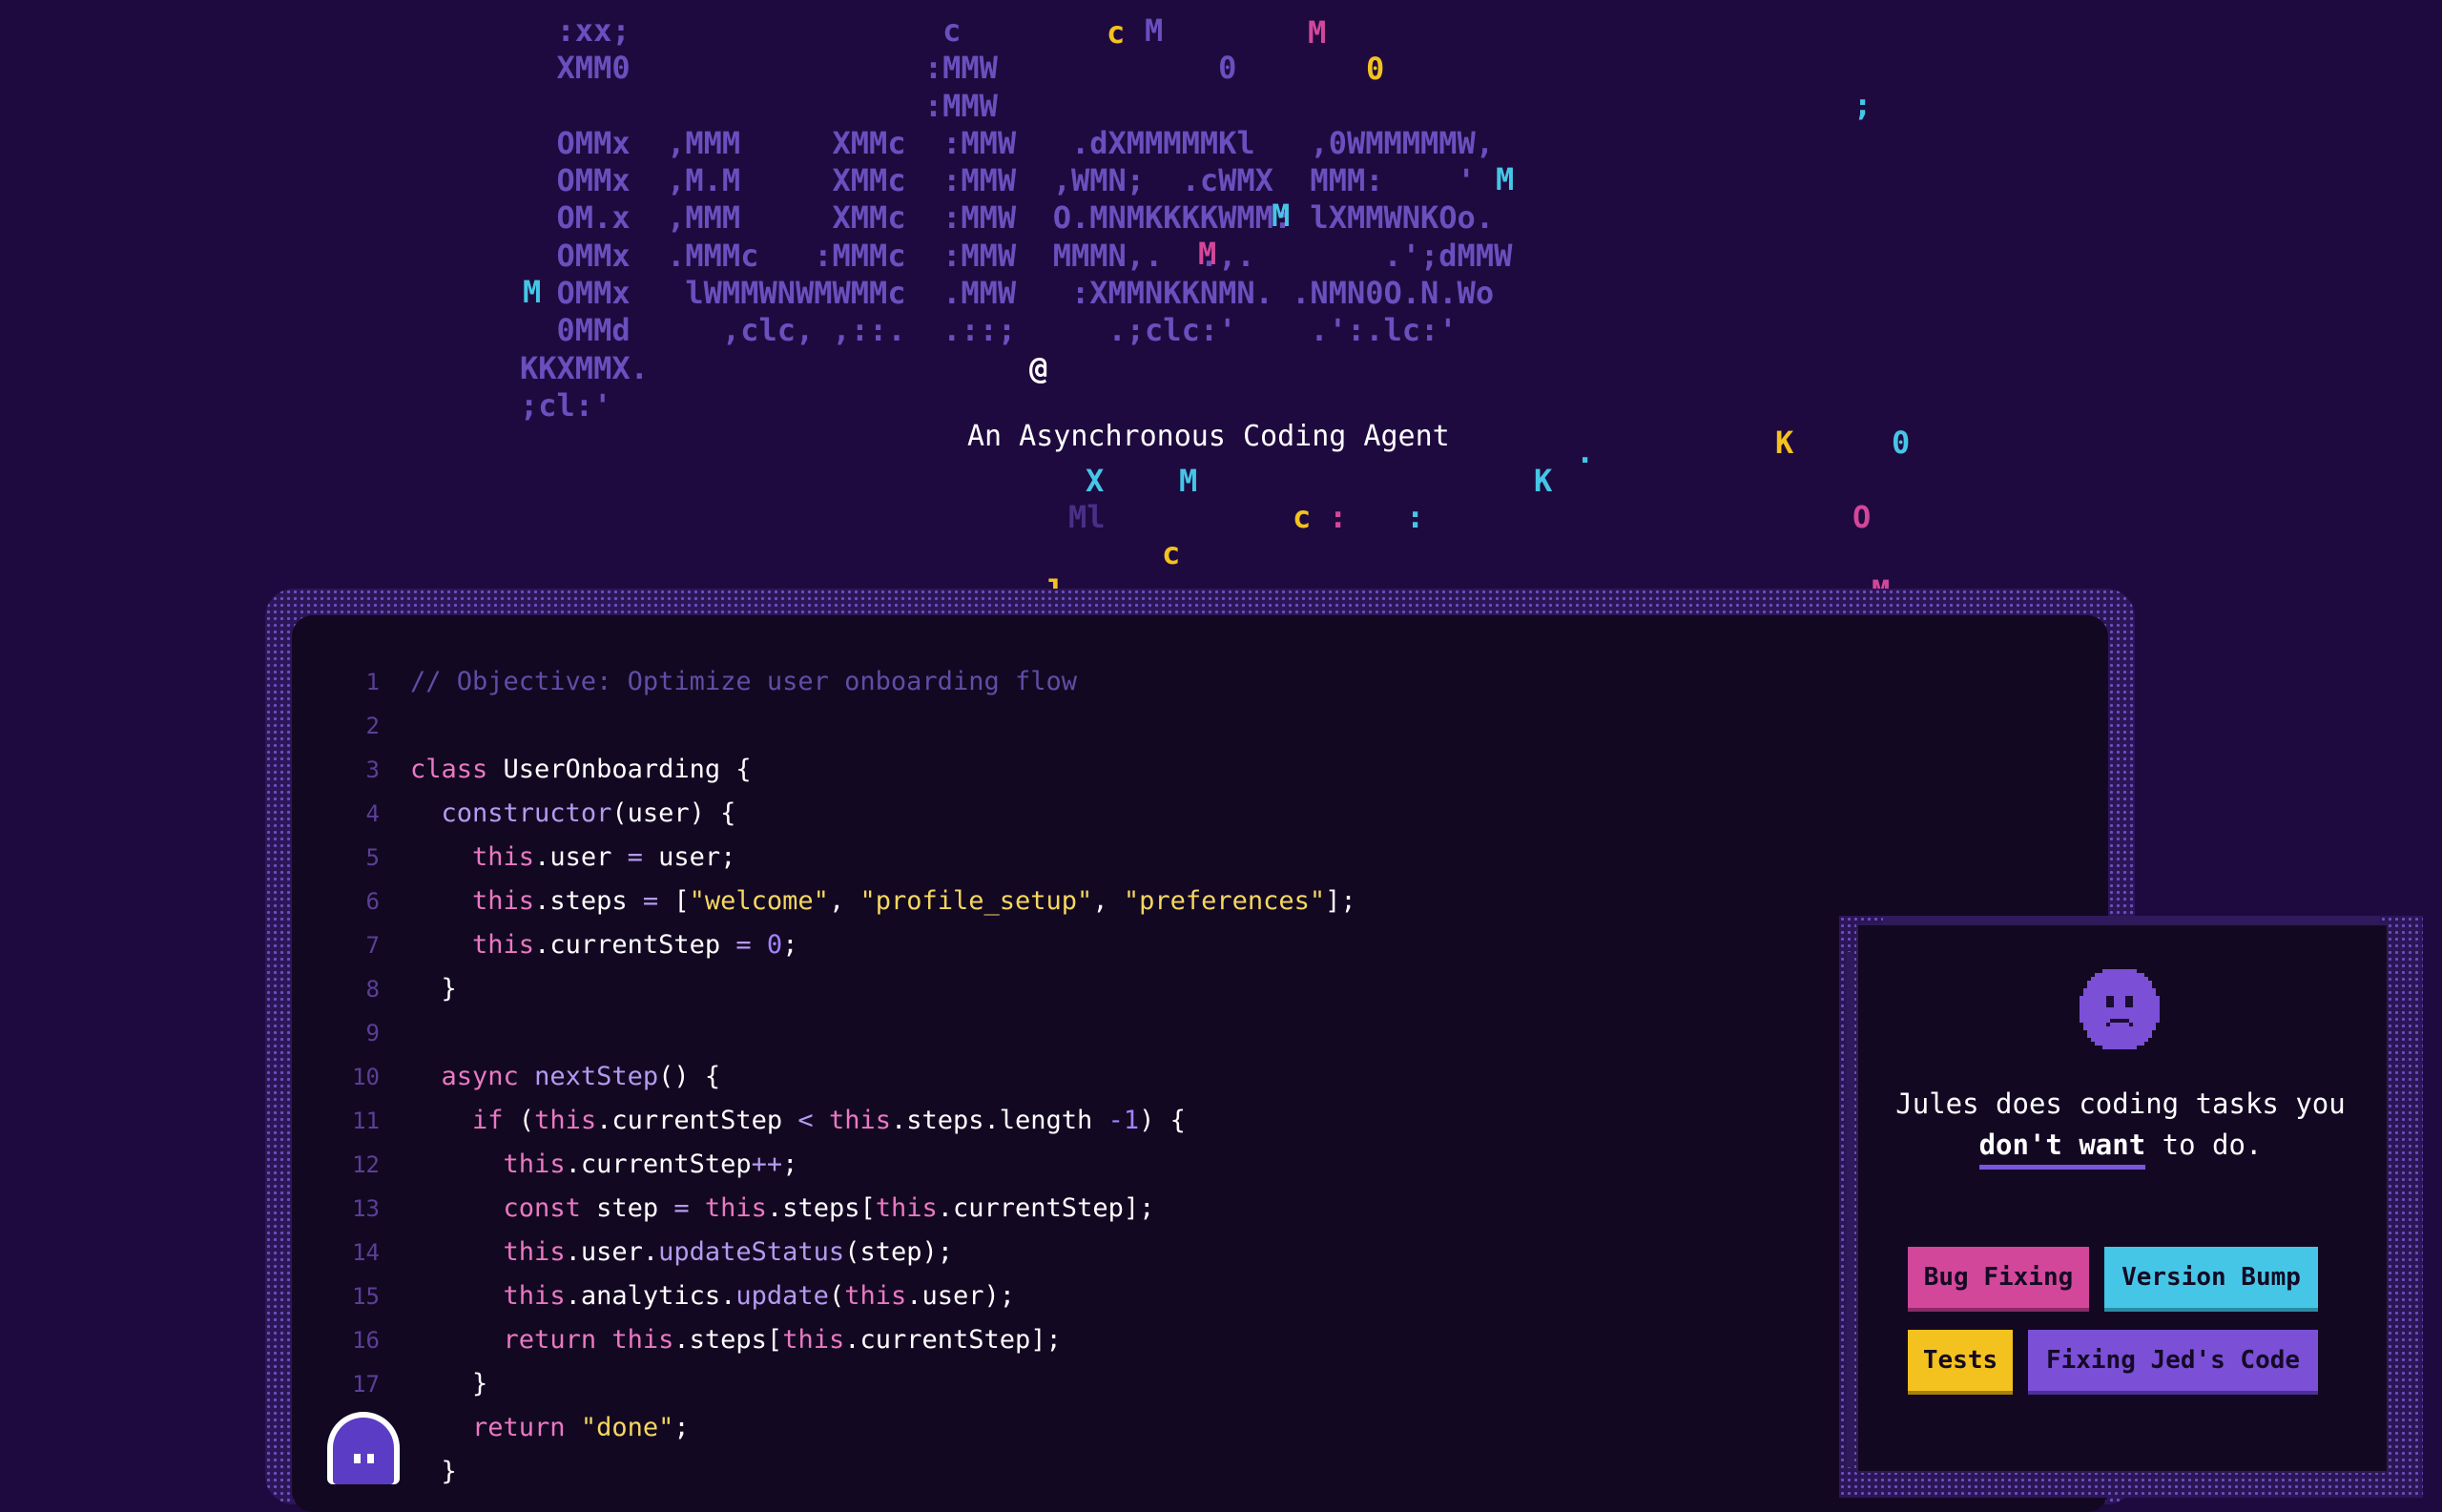 The image size is (2442, 1512). Describe the element at coordinates (1087, 517) in the screenshot. I see `floating-glyph: Ml` at that location.